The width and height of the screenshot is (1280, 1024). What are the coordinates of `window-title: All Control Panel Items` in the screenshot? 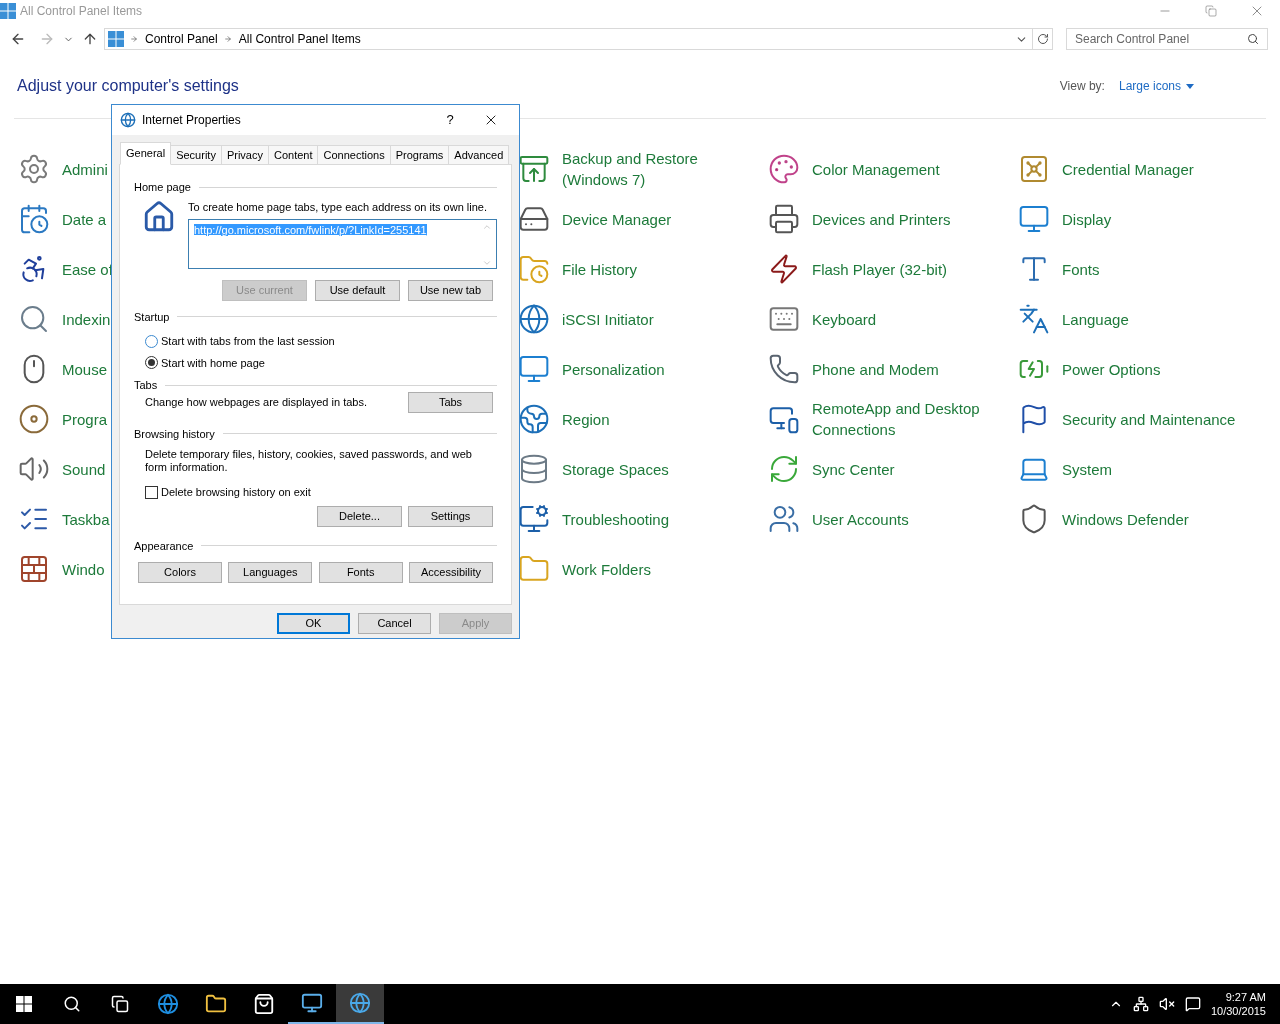 It's located at (81, 11).